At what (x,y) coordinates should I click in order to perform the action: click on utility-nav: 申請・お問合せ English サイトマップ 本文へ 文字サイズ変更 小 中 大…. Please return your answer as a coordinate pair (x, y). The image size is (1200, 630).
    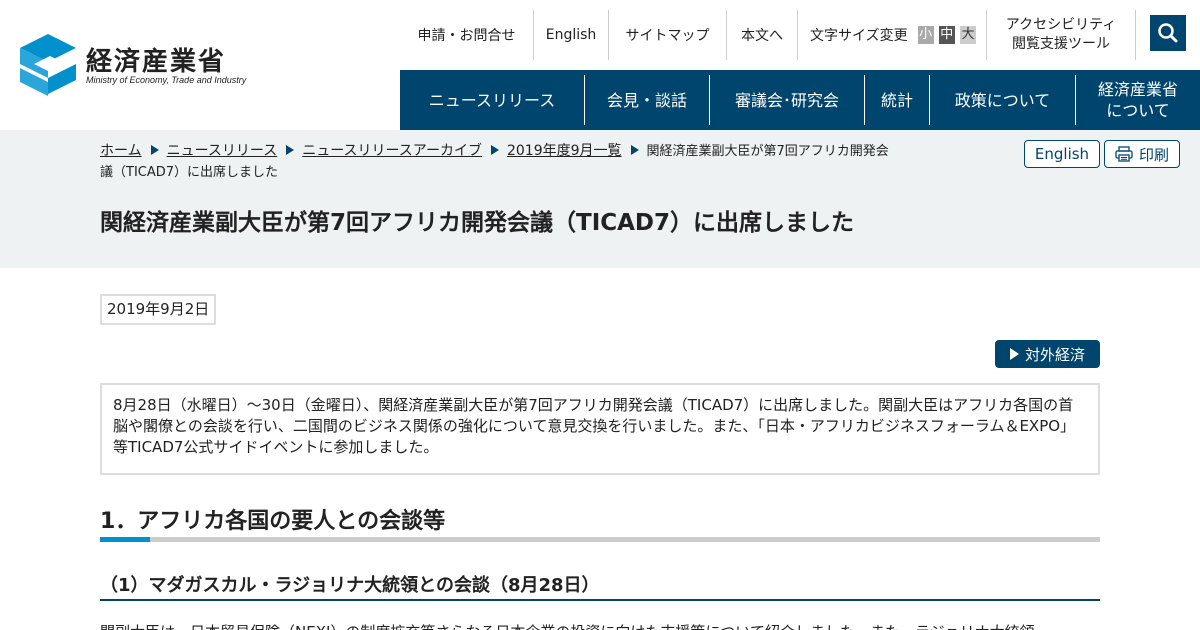
    Looking at the image, I should click on (768, 35).